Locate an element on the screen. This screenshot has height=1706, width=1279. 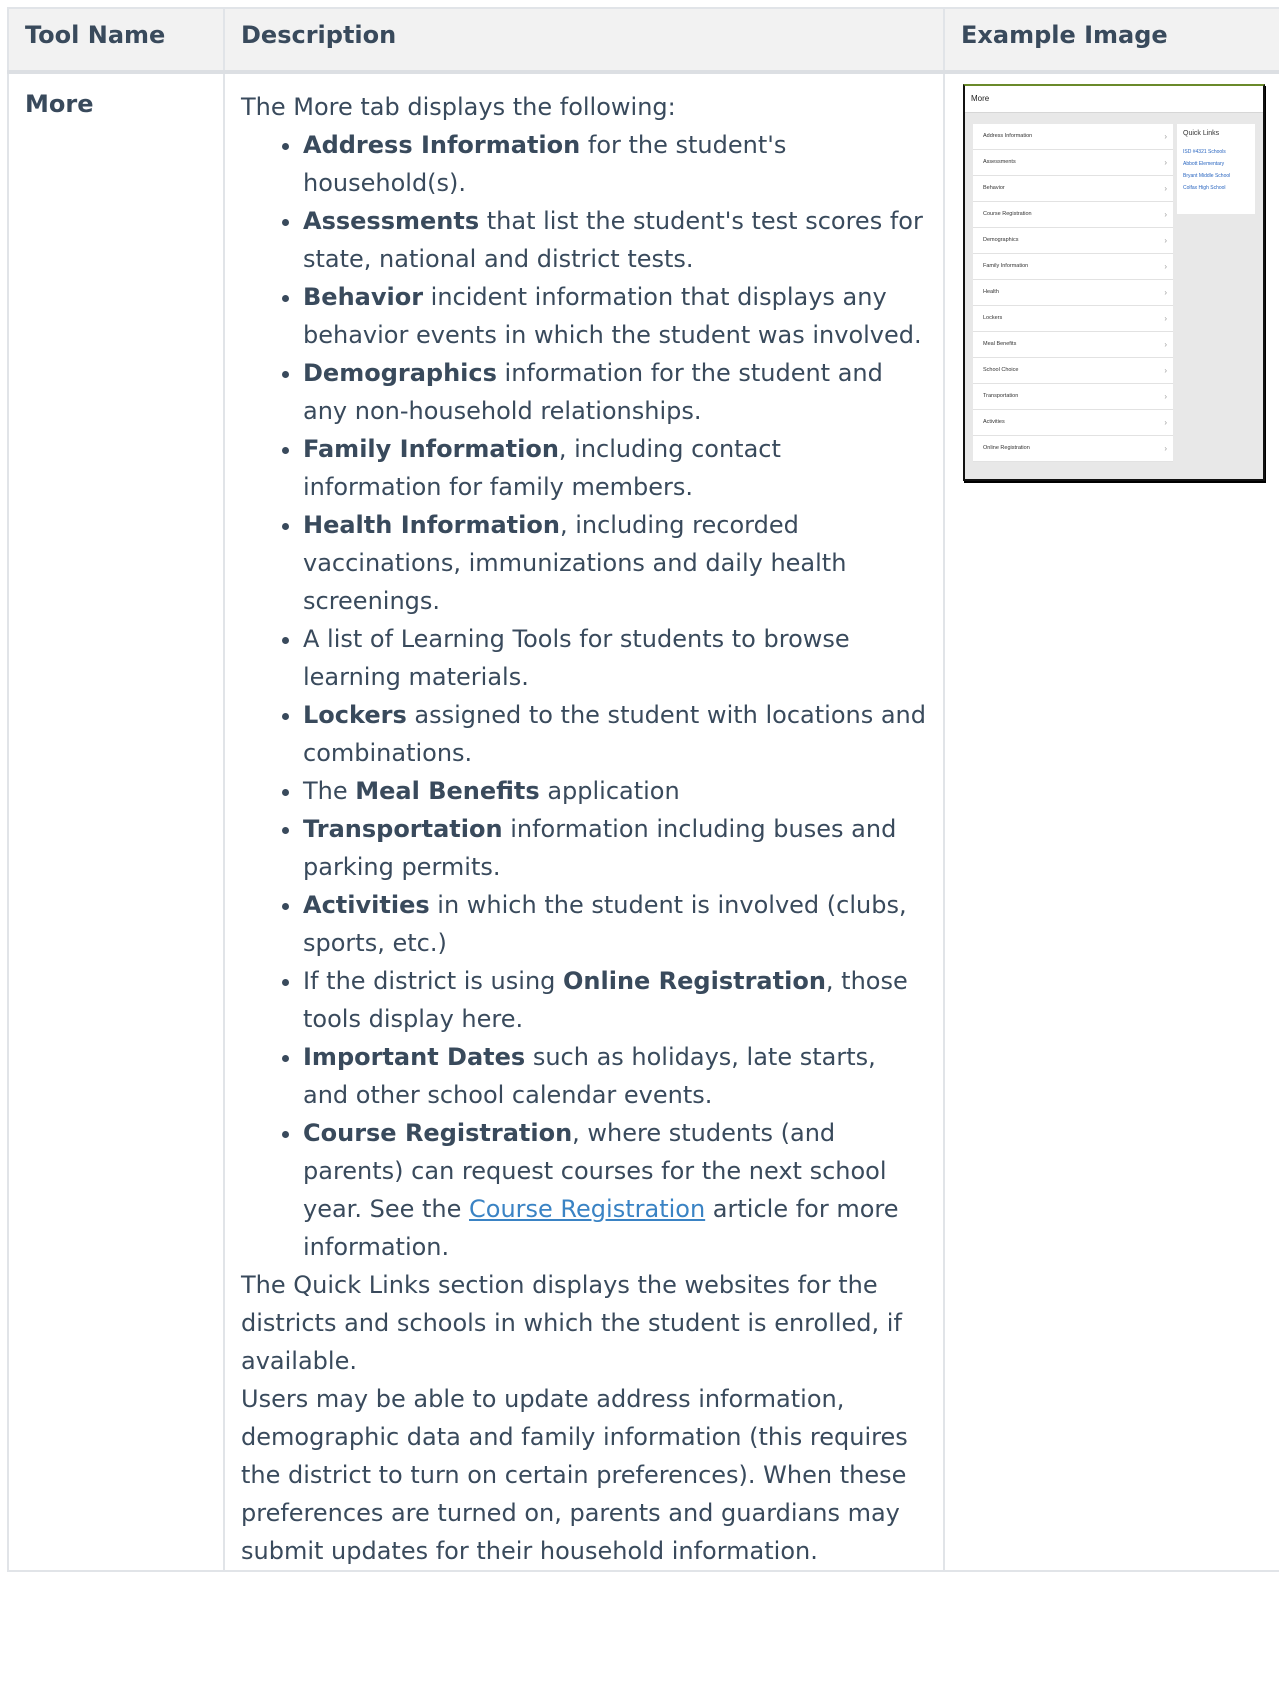
feature-name: Health Information is located at coordinates (431, 525).